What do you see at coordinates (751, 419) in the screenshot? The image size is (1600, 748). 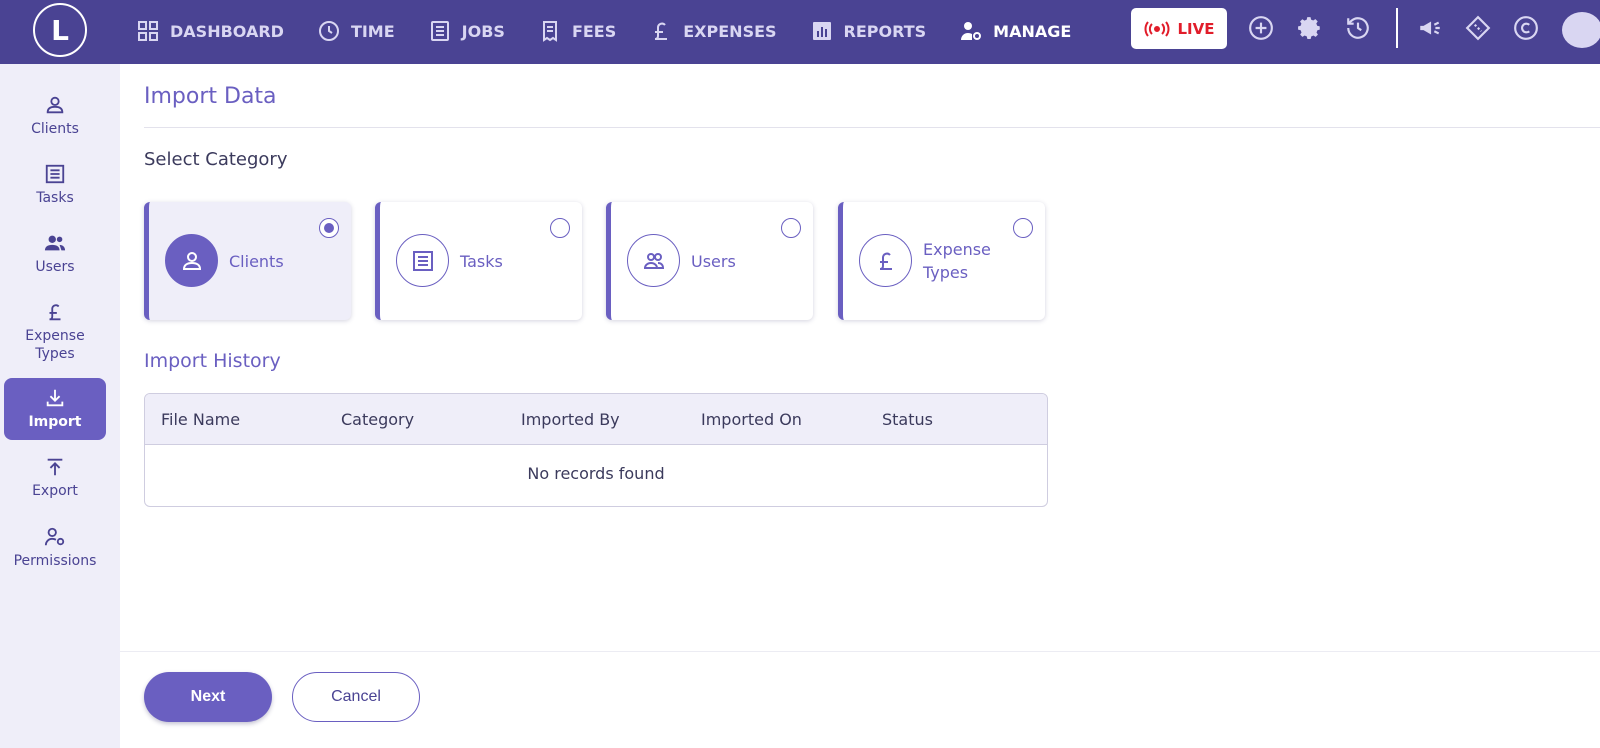 I see `column-header-imported-on: Imported On` at bounding box center [751, 419].